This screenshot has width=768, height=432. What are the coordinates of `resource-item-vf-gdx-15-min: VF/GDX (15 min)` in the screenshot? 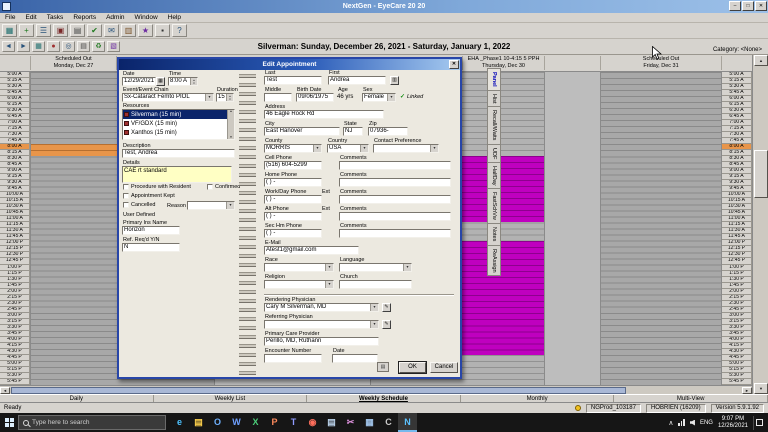 It's located at (175, 123).